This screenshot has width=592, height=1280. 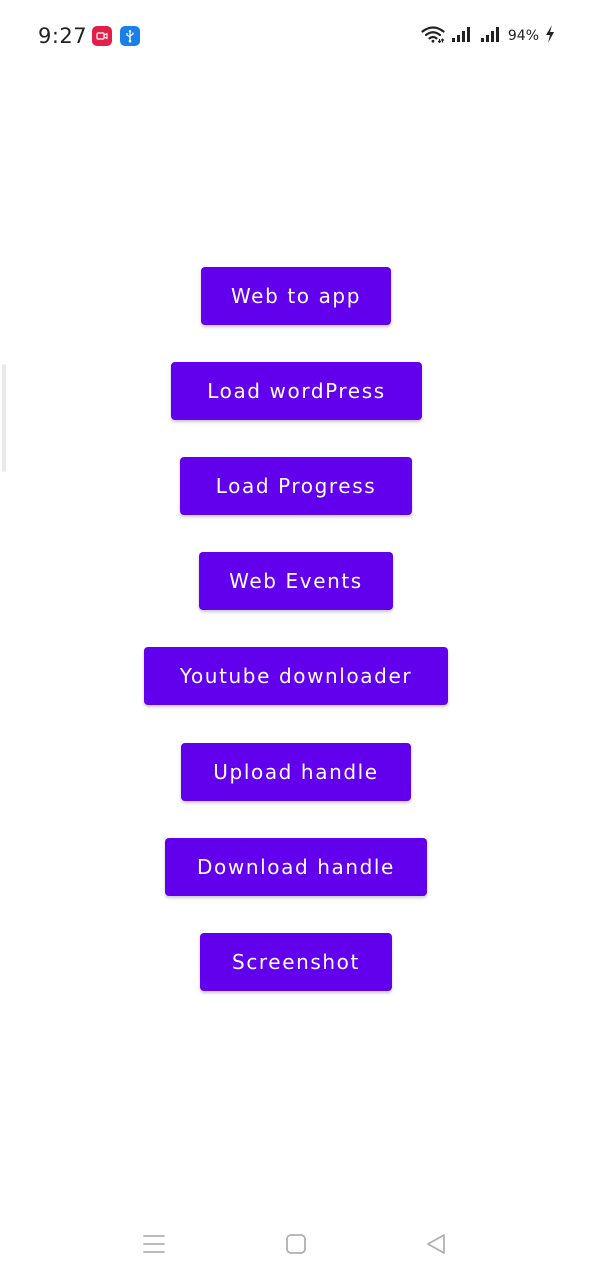 I want to click on home-icon, so click(x=296, y=1244).